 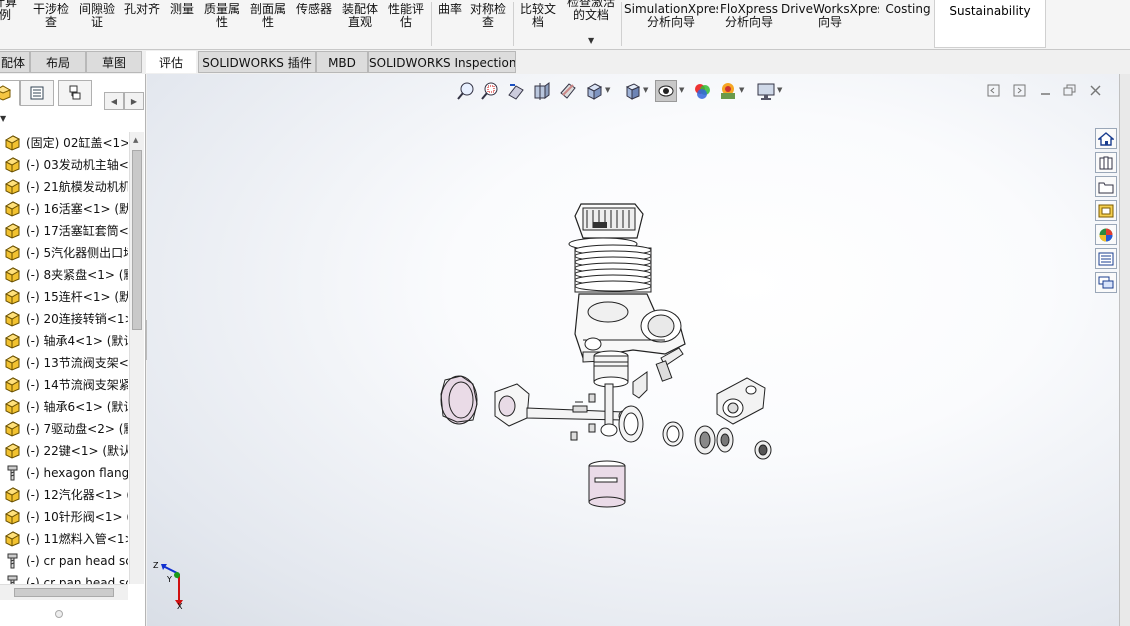 I want to click on tree-item: (-) 8夹紧盘<1> (默认, so click(x=64, y=275).